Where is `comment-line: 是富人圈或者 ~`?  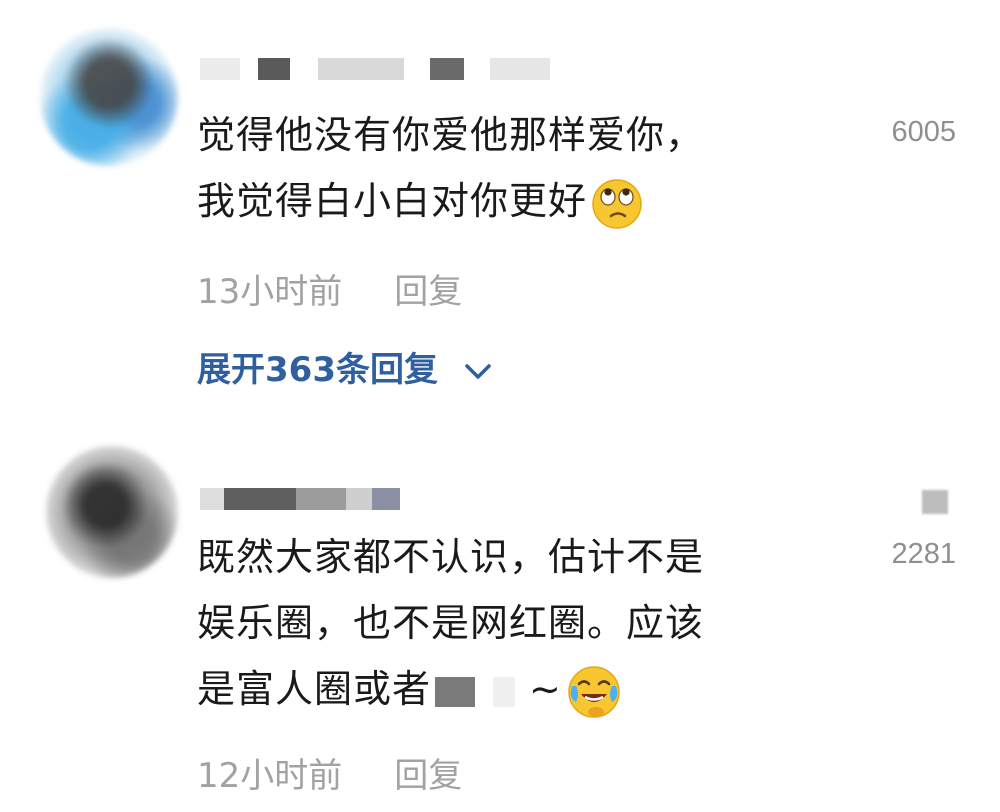 comment-line: 是富人圈或者 ~ is located at coordinates (450, 689).